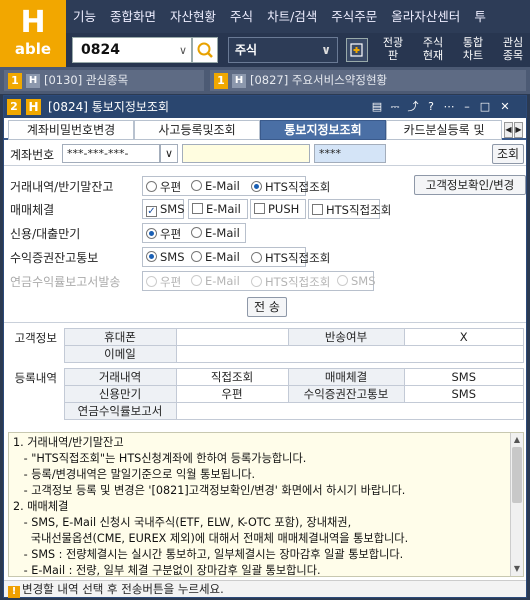  Describe the element at coordinates (151, 211) in the screenshot. I see `checkbox-checked-icon: ✓` at that location.